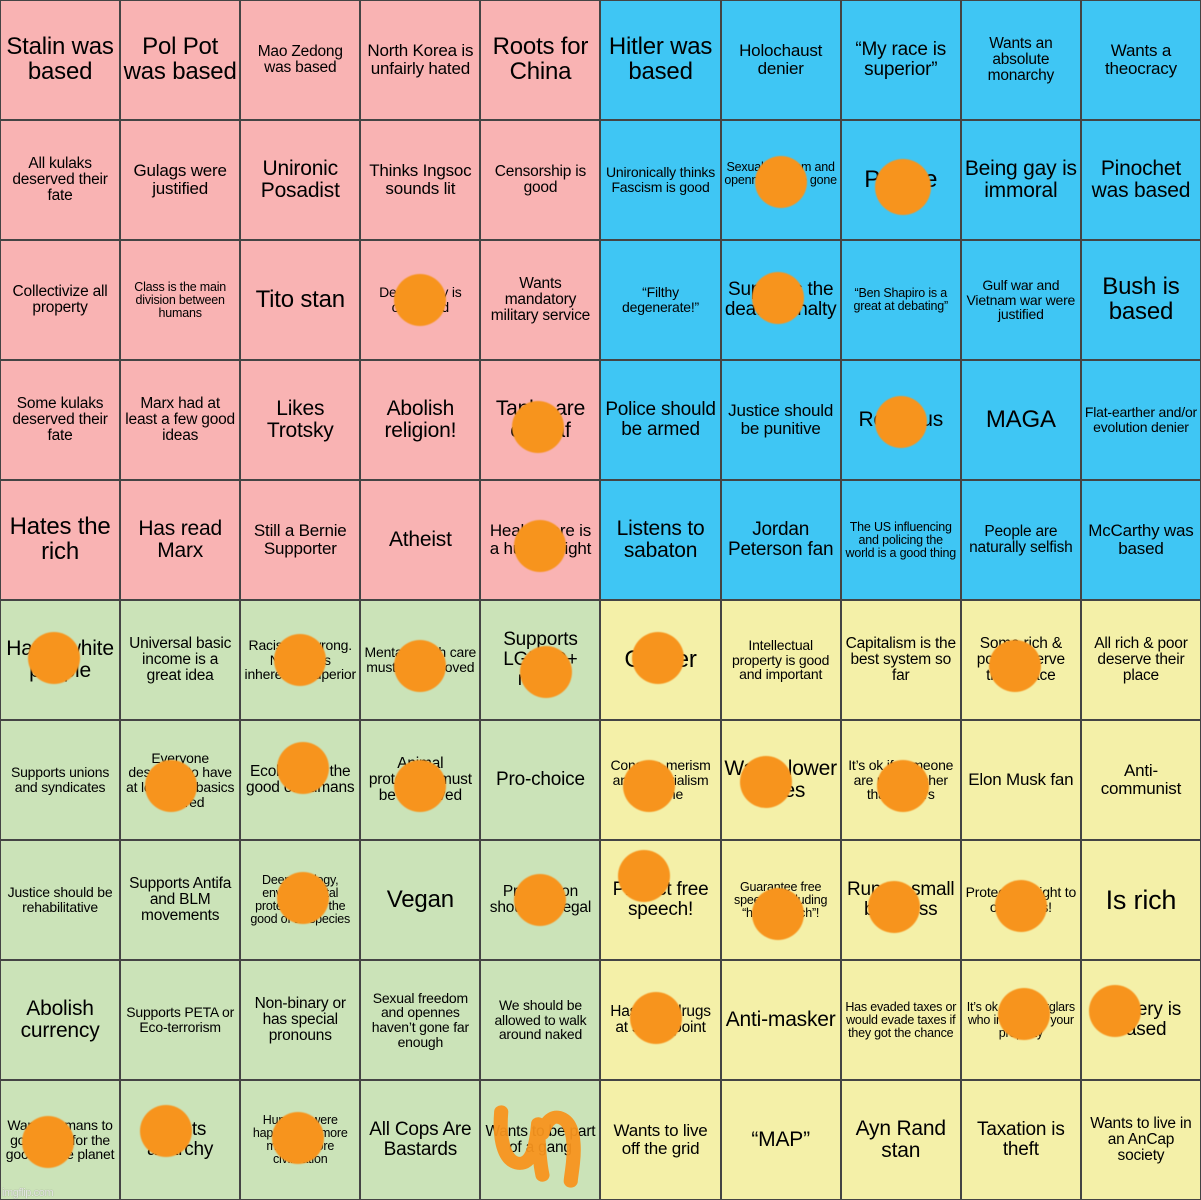 The image size is (1201, 1200). I want to click on bingo-cell: Supports unions and syndicates, so click(60, 780).